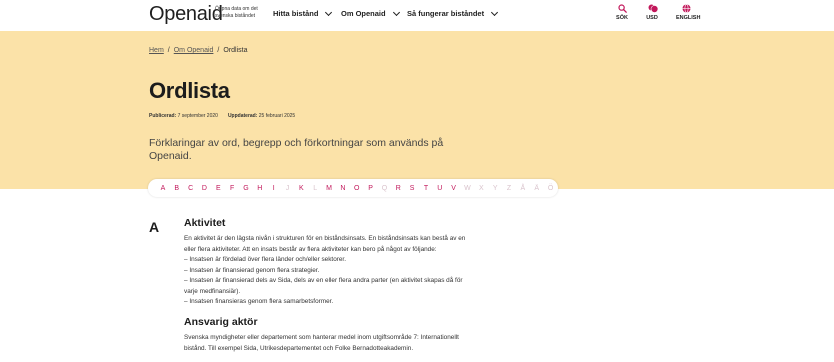 The height and width of the screenshot is (362, 834). Describe the element at coordinates (363, 13) in the screenshot. I see `nav-label: Om Openaid` at that location.